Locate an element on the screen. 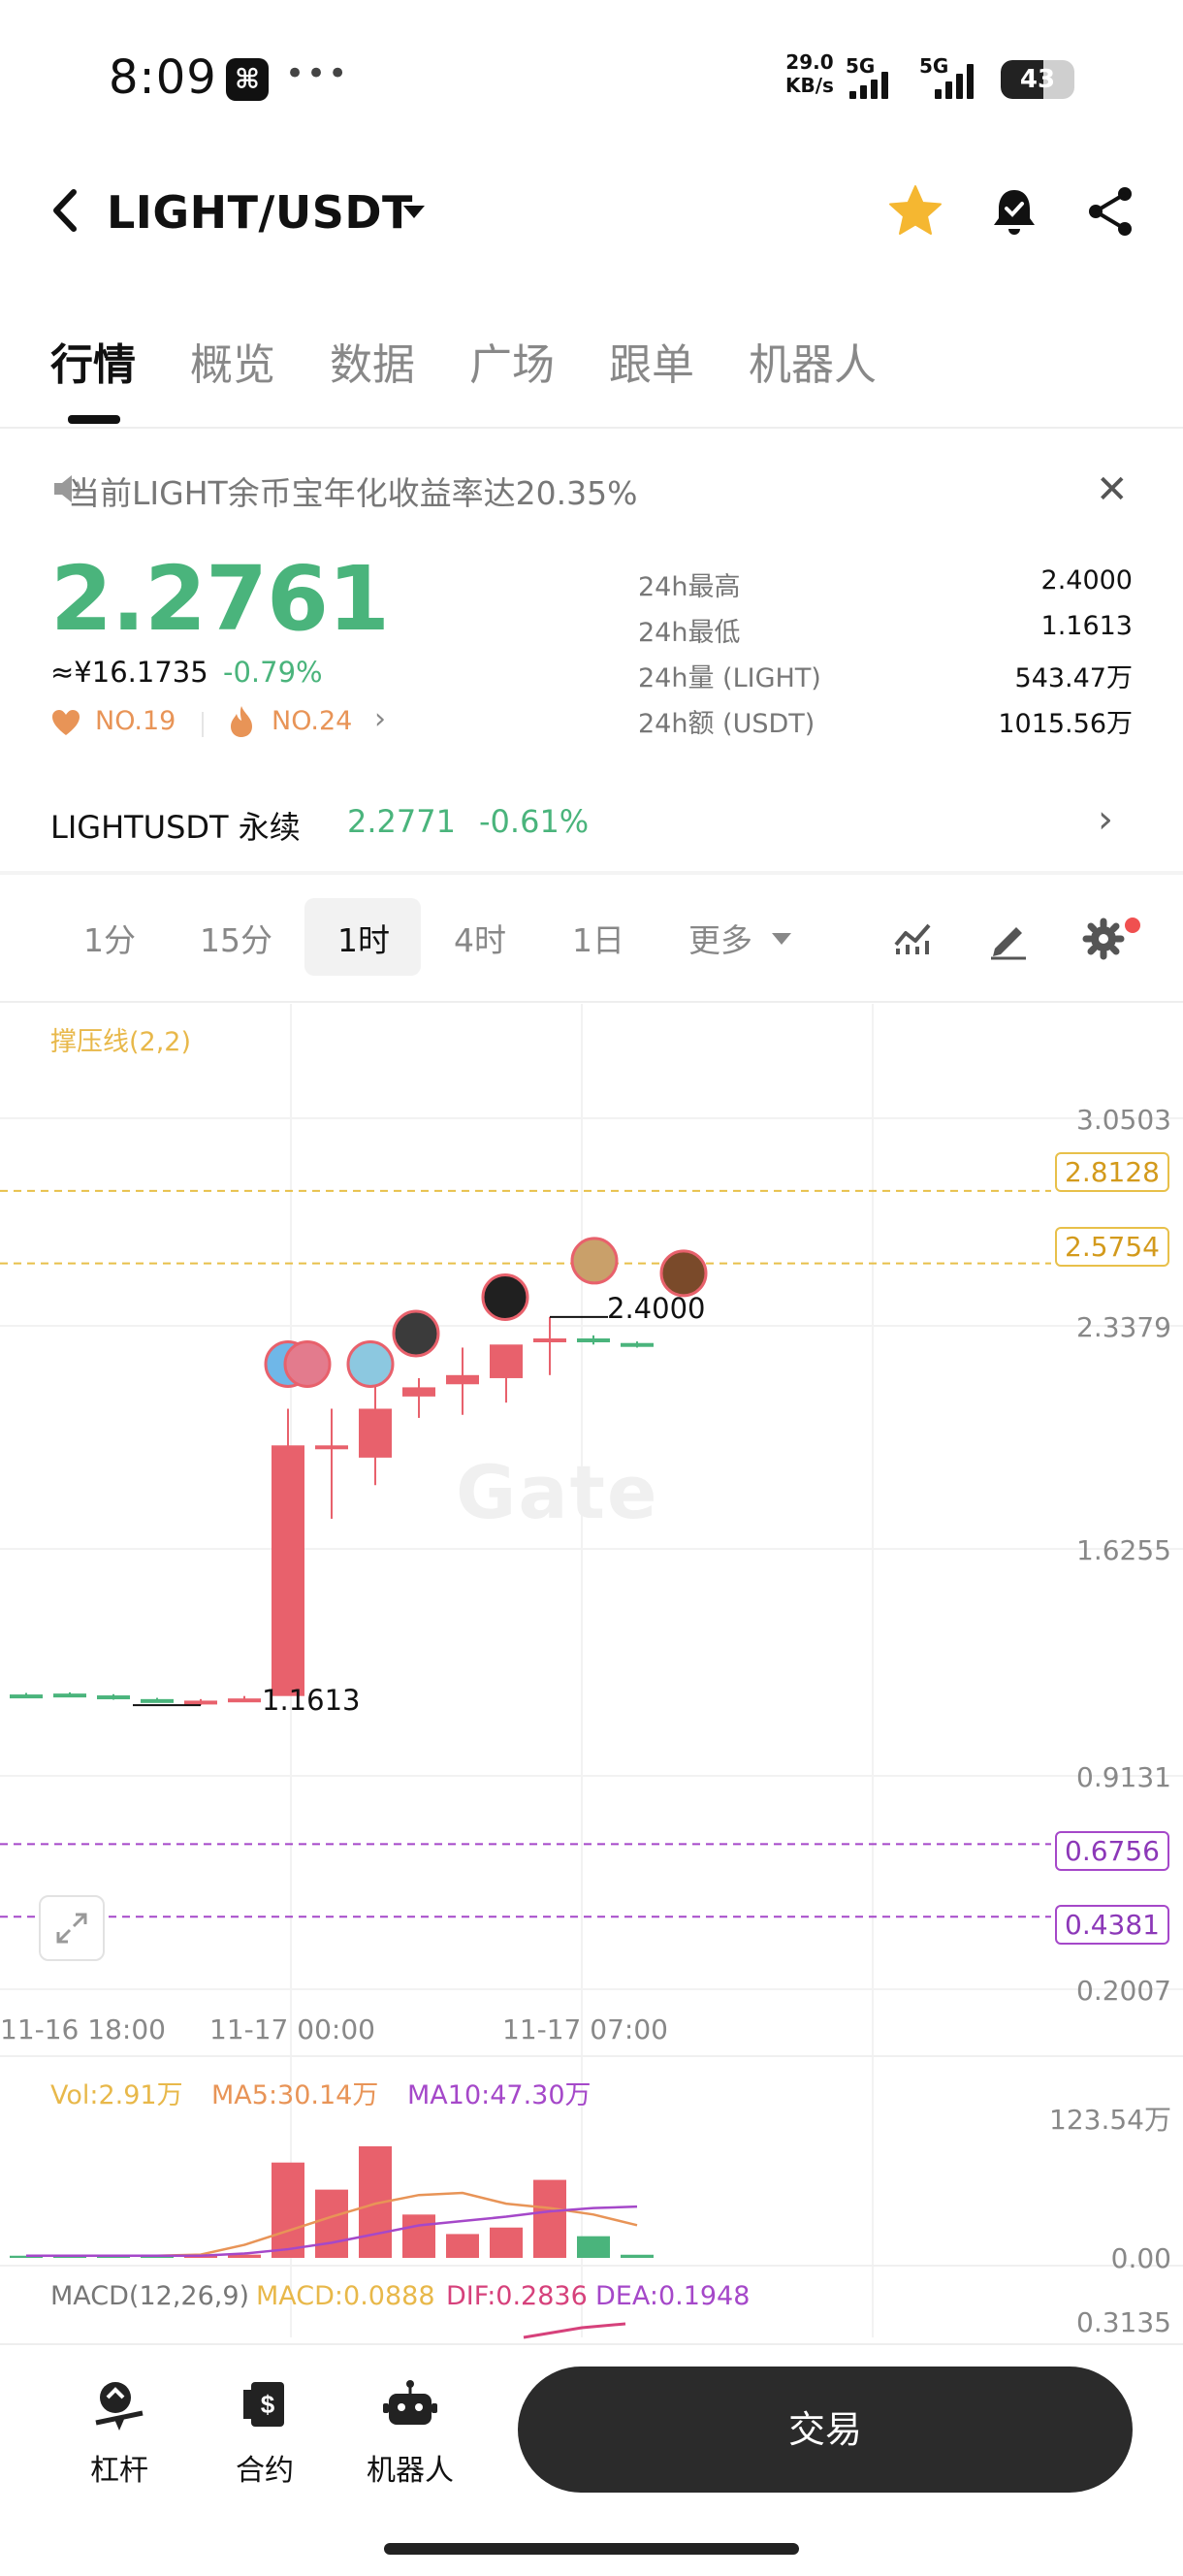 The image size is (1183, 2576). price-axis-label: 3.0503 is located at coordinates (1123, 1120).